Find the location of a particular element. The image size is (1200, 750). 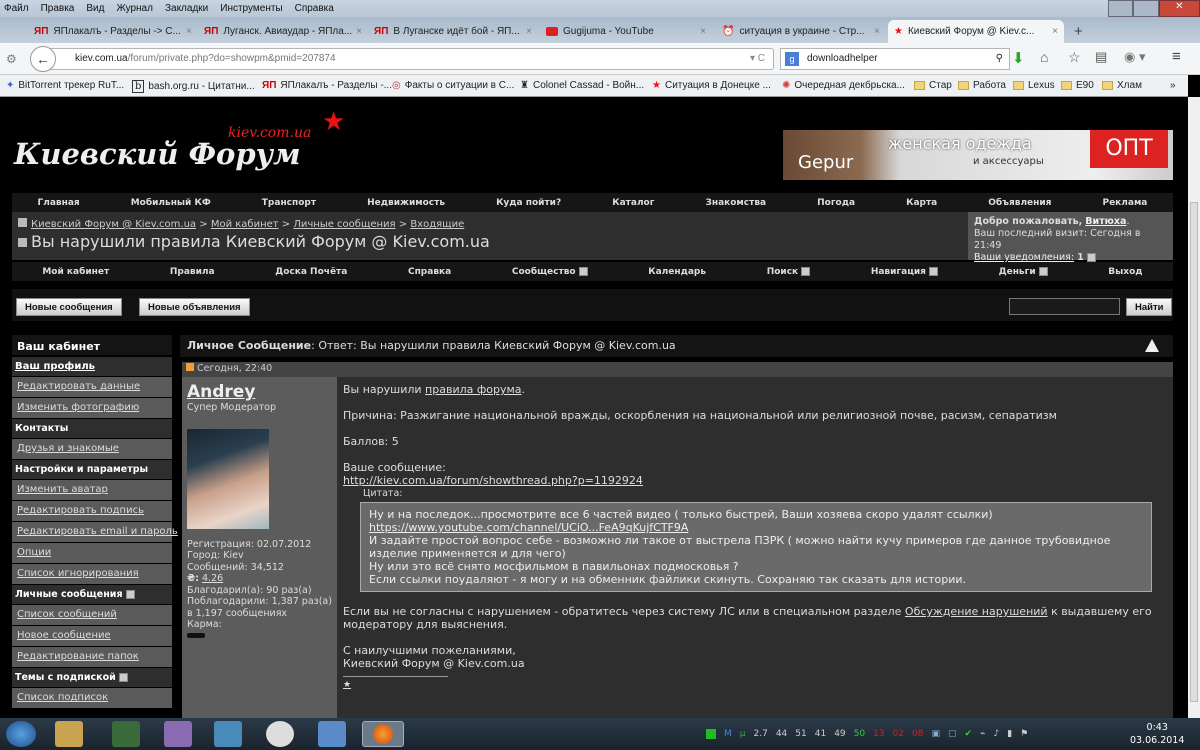

ad-banner: Gepur женская одежда и аксессуары ОПТ is located at coordinates (978, 155).